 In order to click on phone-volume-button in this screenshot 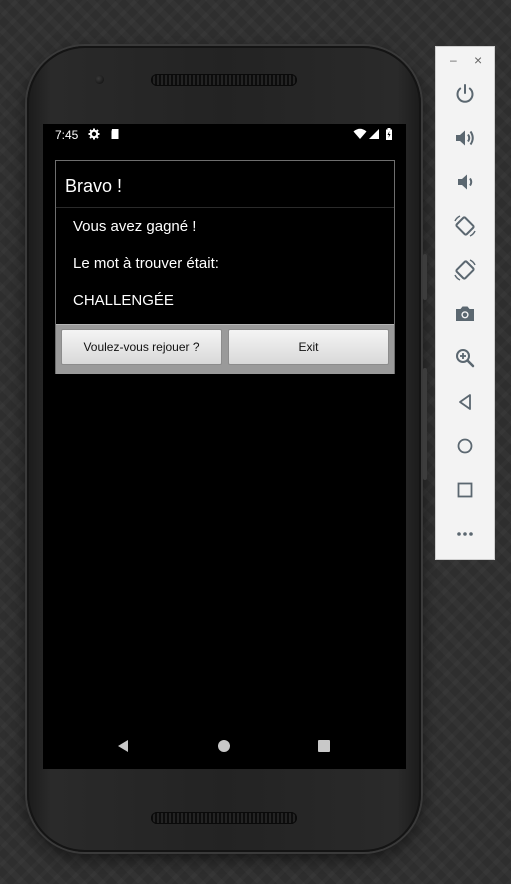, I will do `click(425, 277)`.